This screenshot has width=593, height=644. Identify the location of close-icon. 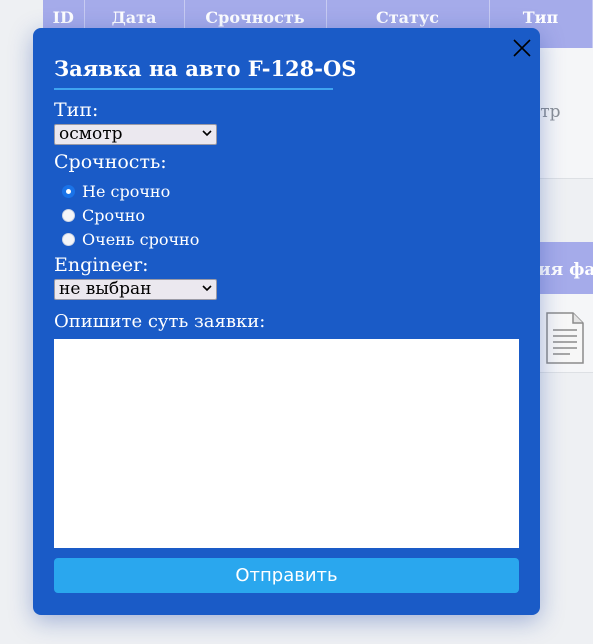
(522, 48).